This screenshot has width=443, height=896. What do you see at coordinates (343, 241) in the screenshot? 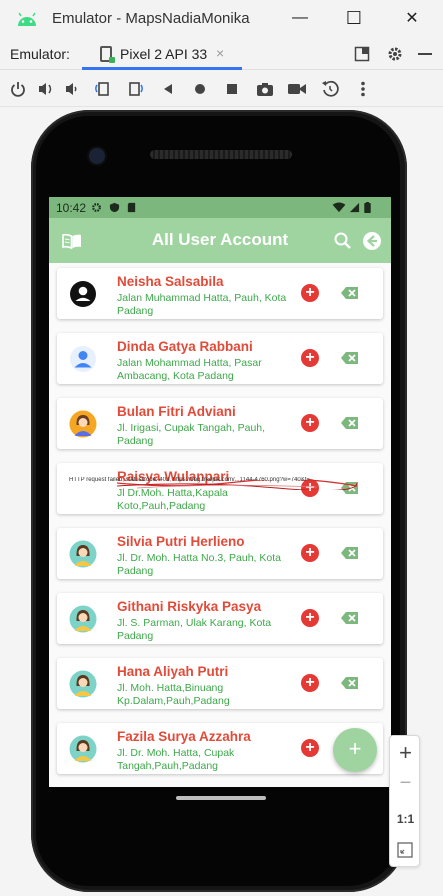
I see `search-icon` at bounding box center [343, 241].